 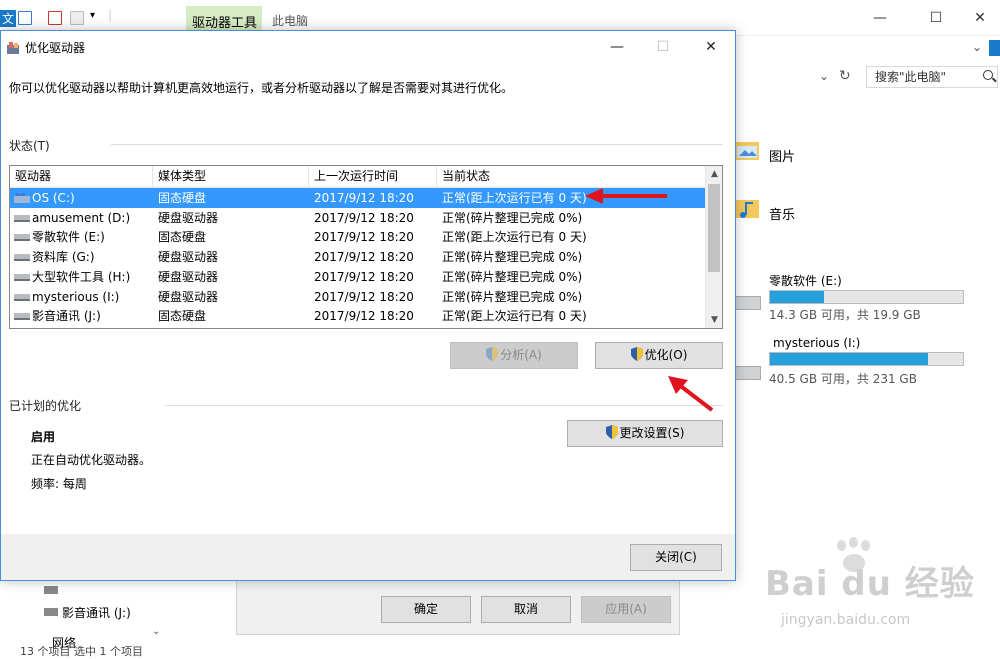 I want to click on close-button: 关闭(C), so click(x=676, y=557).